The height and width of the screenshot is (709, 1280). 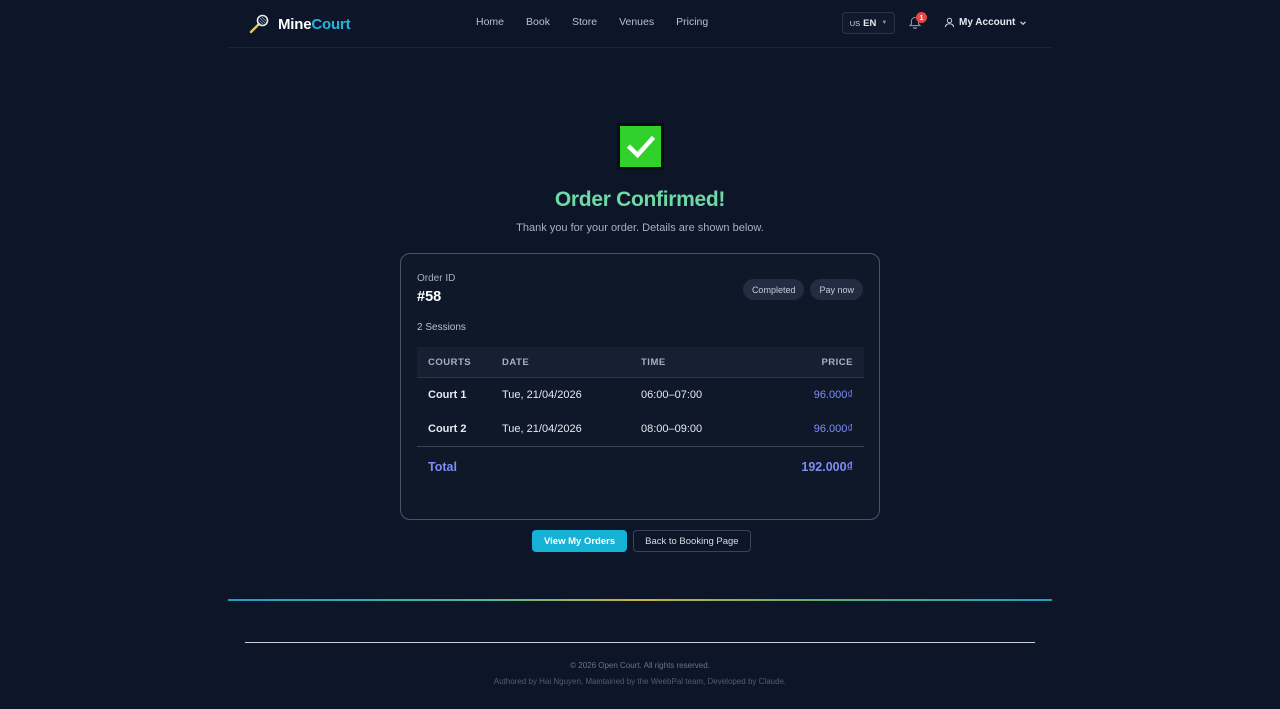 I want to click on notifications-button: 1, so click(x=917, y=21).